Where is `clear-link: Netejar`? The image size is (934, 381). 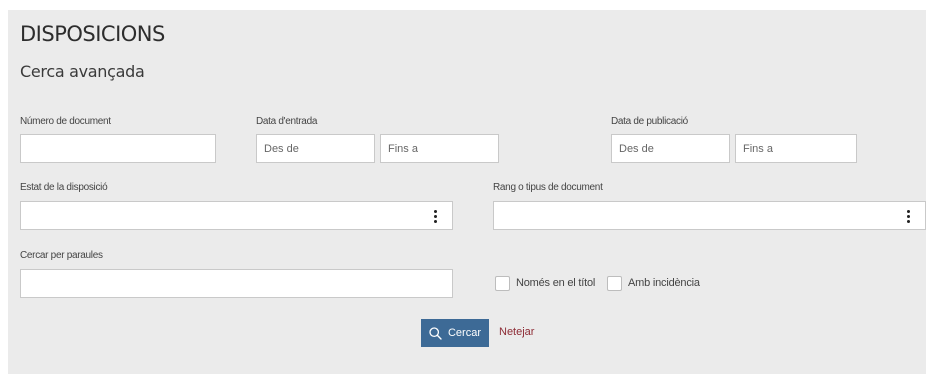 clear-link: Netejar is located at coordinates (516, 332).